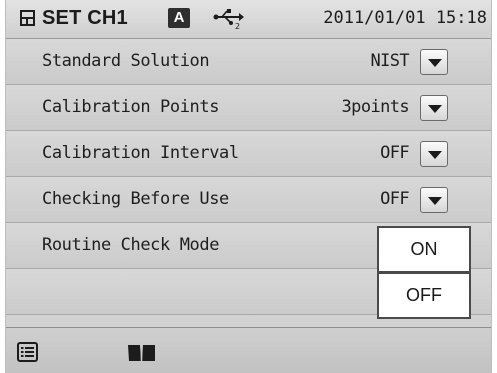 Image resolution: width=497 pixels, height=373 pixels. What do you see at coordinates (237, 26) in the screenshot?
I see `svg-text: 2` at bounding box center [237, 26].